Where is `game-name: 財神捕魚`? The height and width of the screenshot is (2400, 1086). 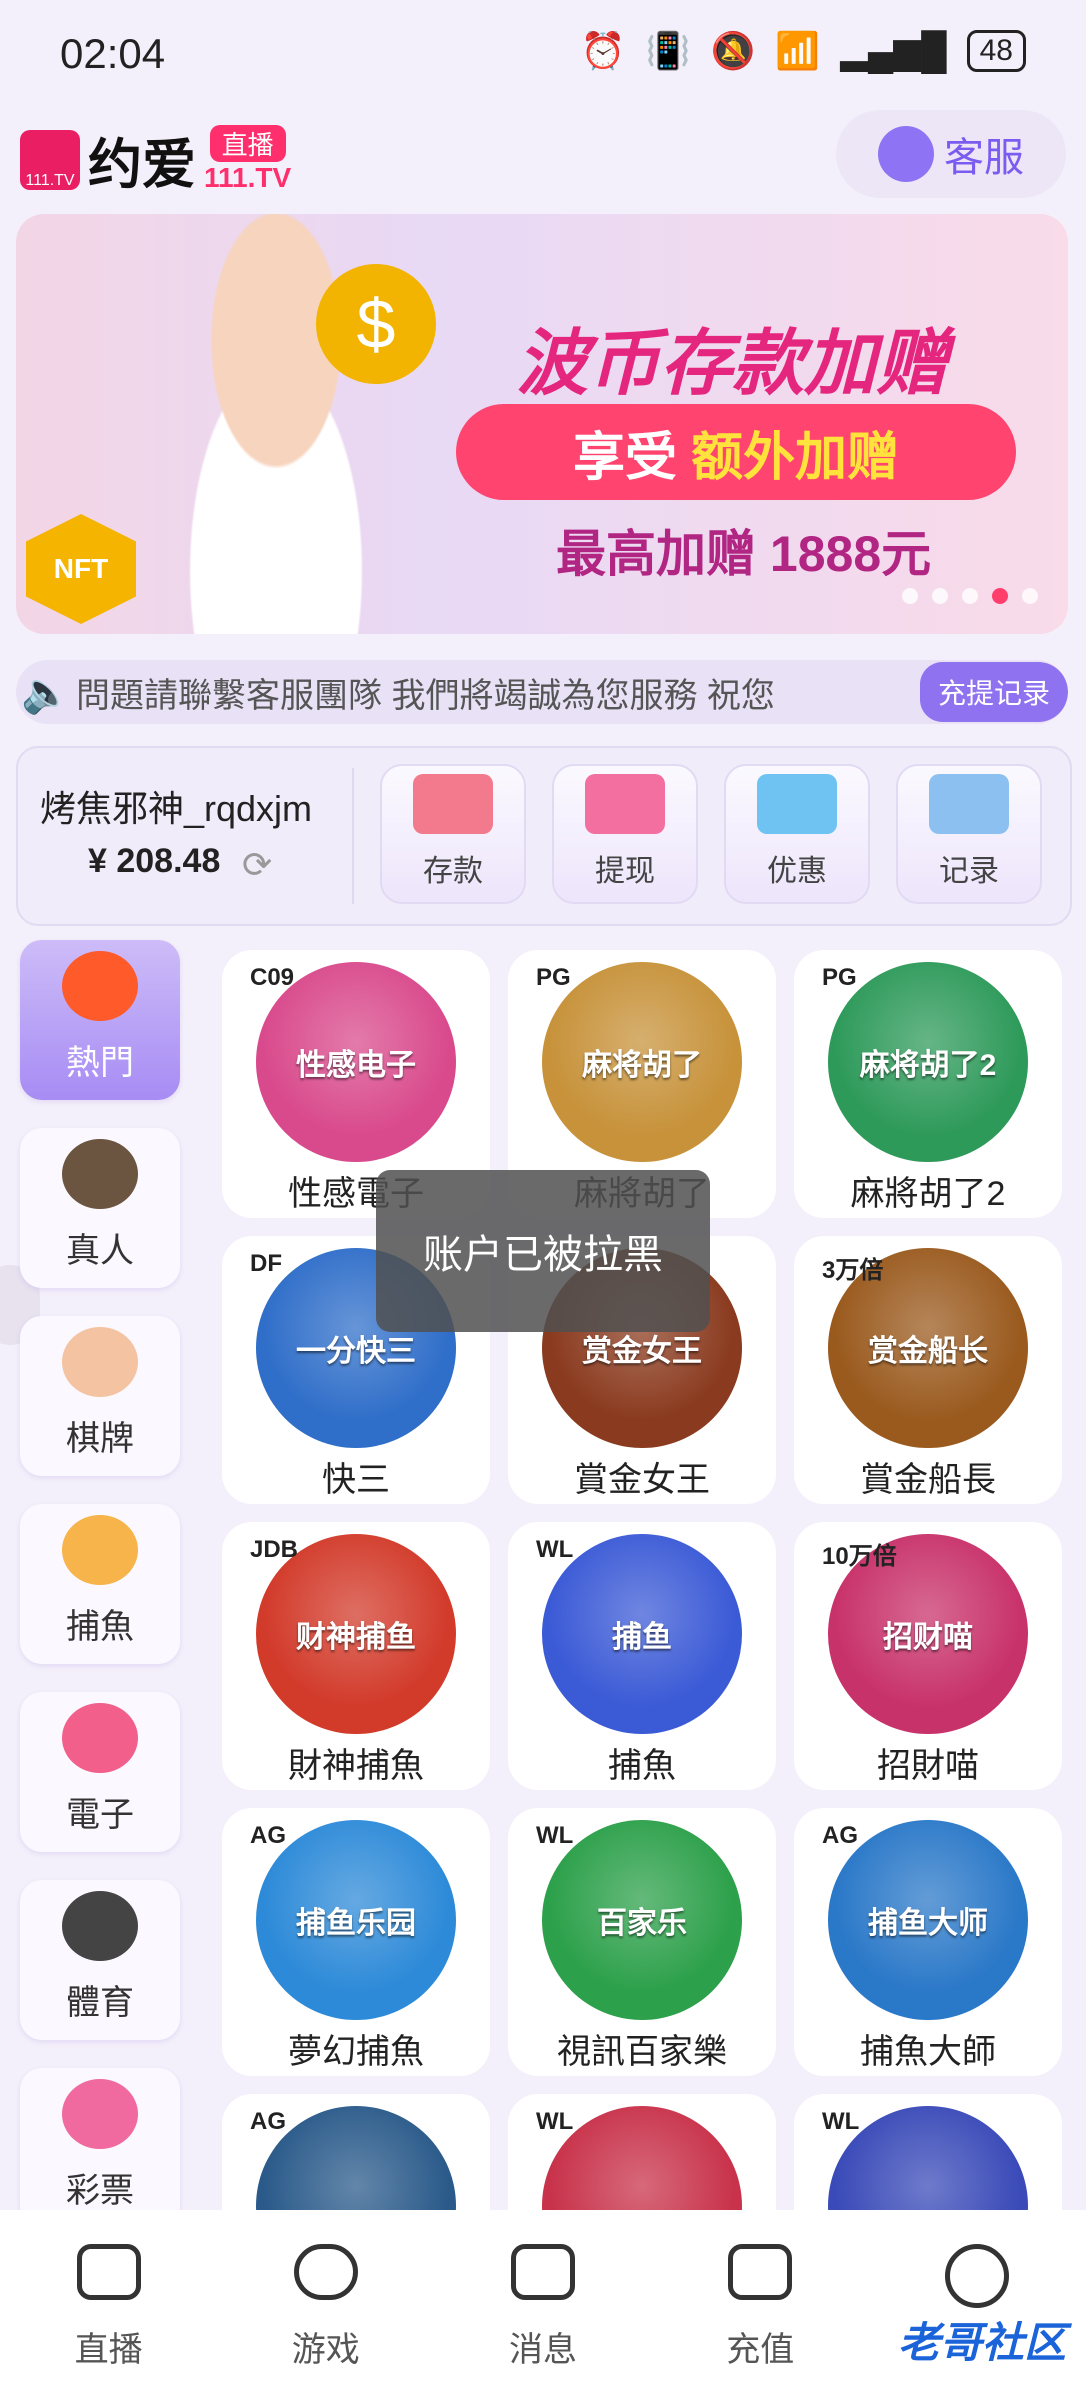 game-name: 財神捕魚 is located at coordinates (356, 1766).